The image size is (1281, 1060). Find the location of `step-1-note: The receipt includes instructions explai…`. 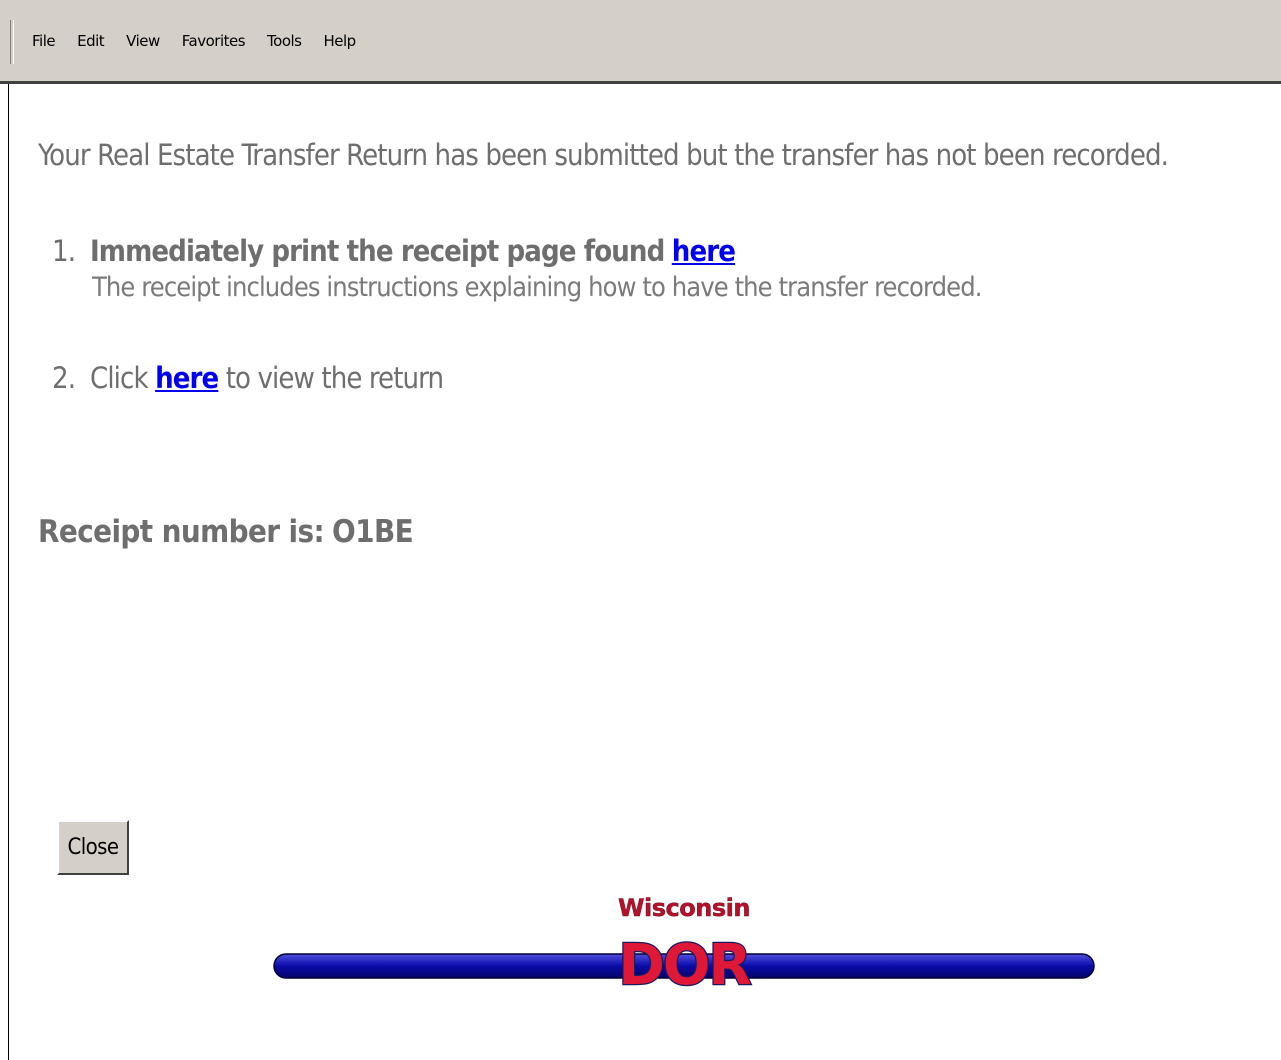

step-1-note: The receipt includes instructions explai… is located at coordinates (537, 287).